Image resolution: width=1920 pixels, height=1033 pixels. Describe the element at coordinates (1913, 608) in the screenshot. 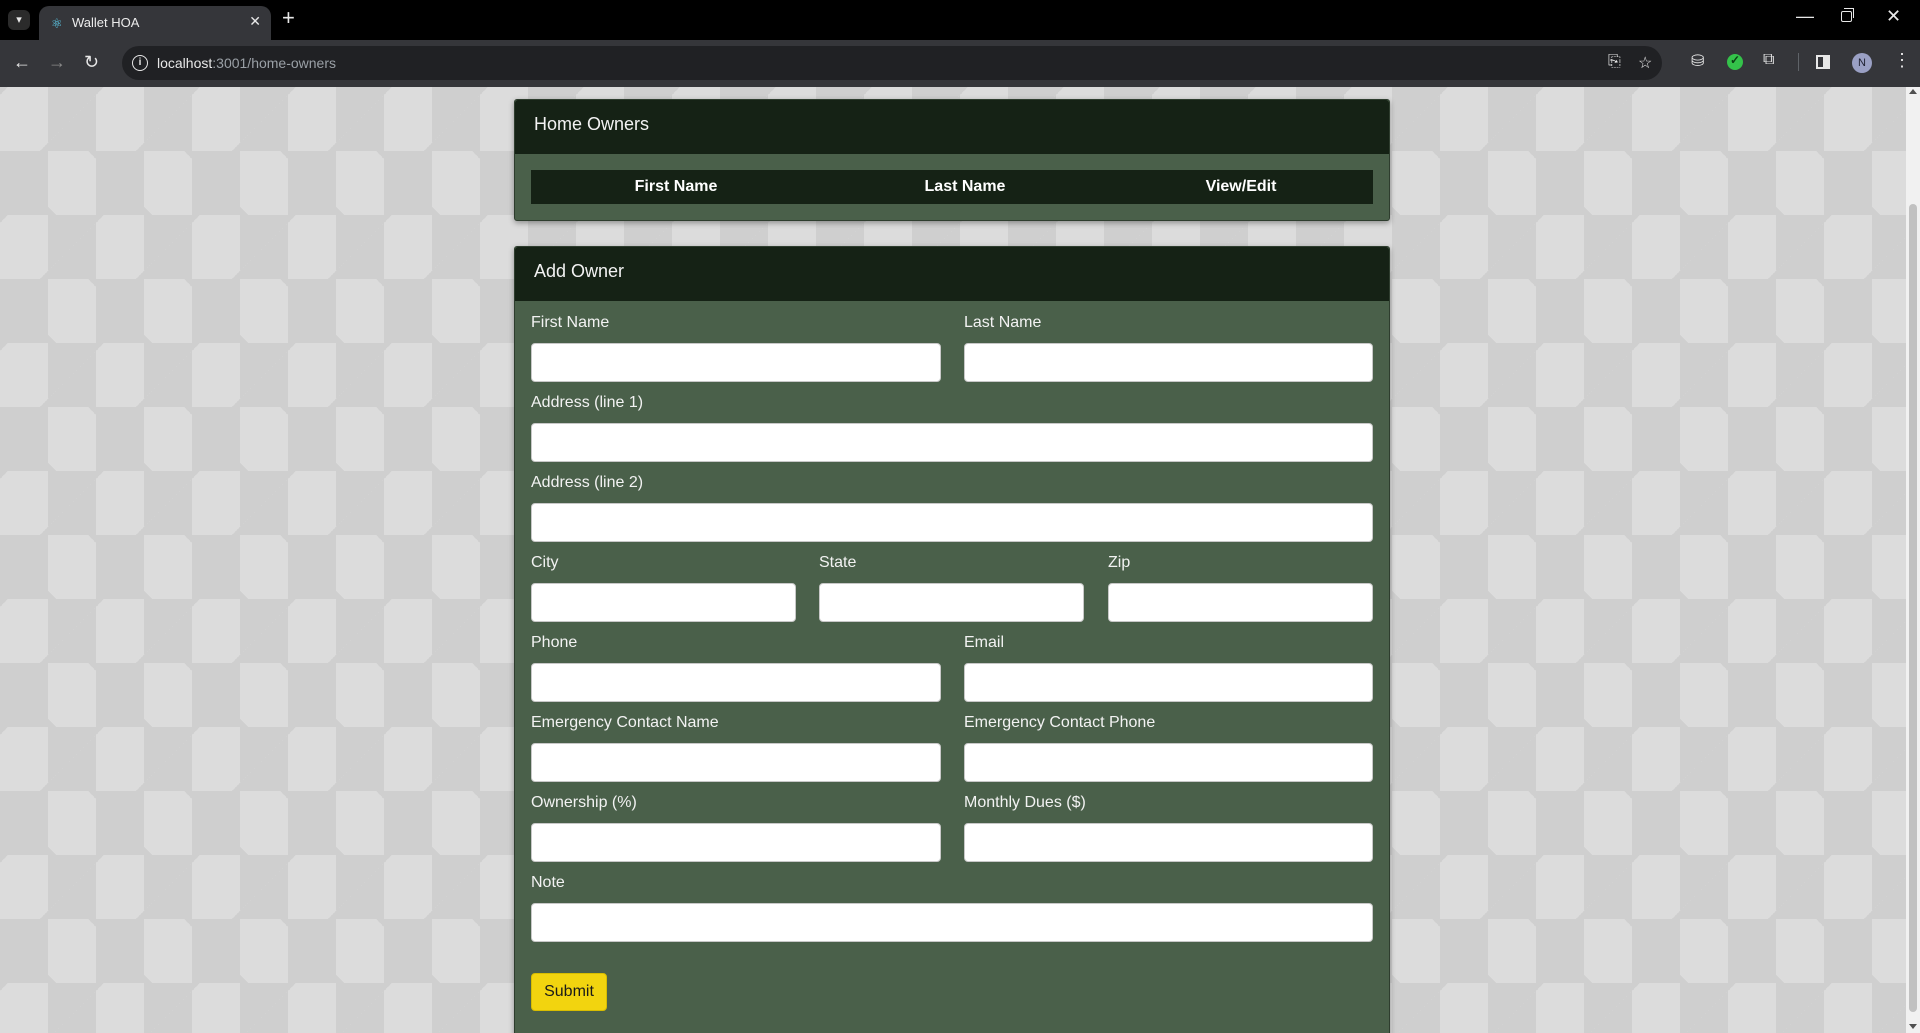

I see `scroll-thumb` at that location.